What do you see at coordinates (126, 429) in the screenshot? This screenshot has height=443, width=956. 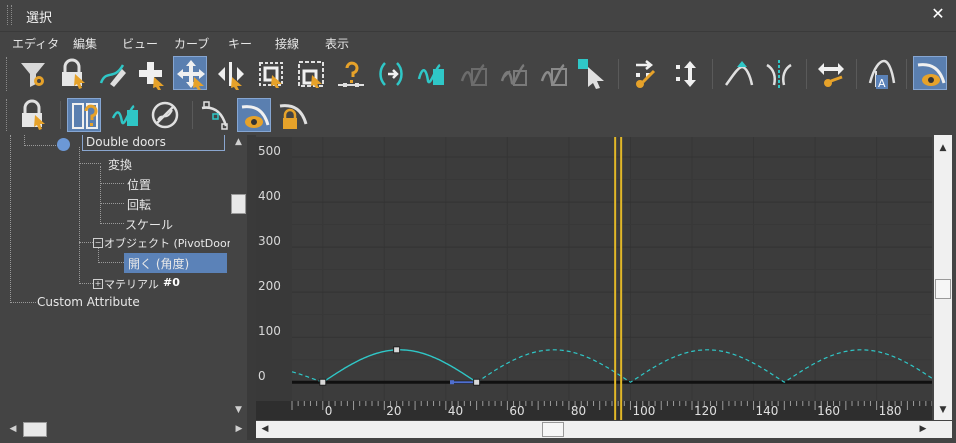 I see `tree-horizontal-scrollbar: ◀ ▶` at bounding box center [126, 429].